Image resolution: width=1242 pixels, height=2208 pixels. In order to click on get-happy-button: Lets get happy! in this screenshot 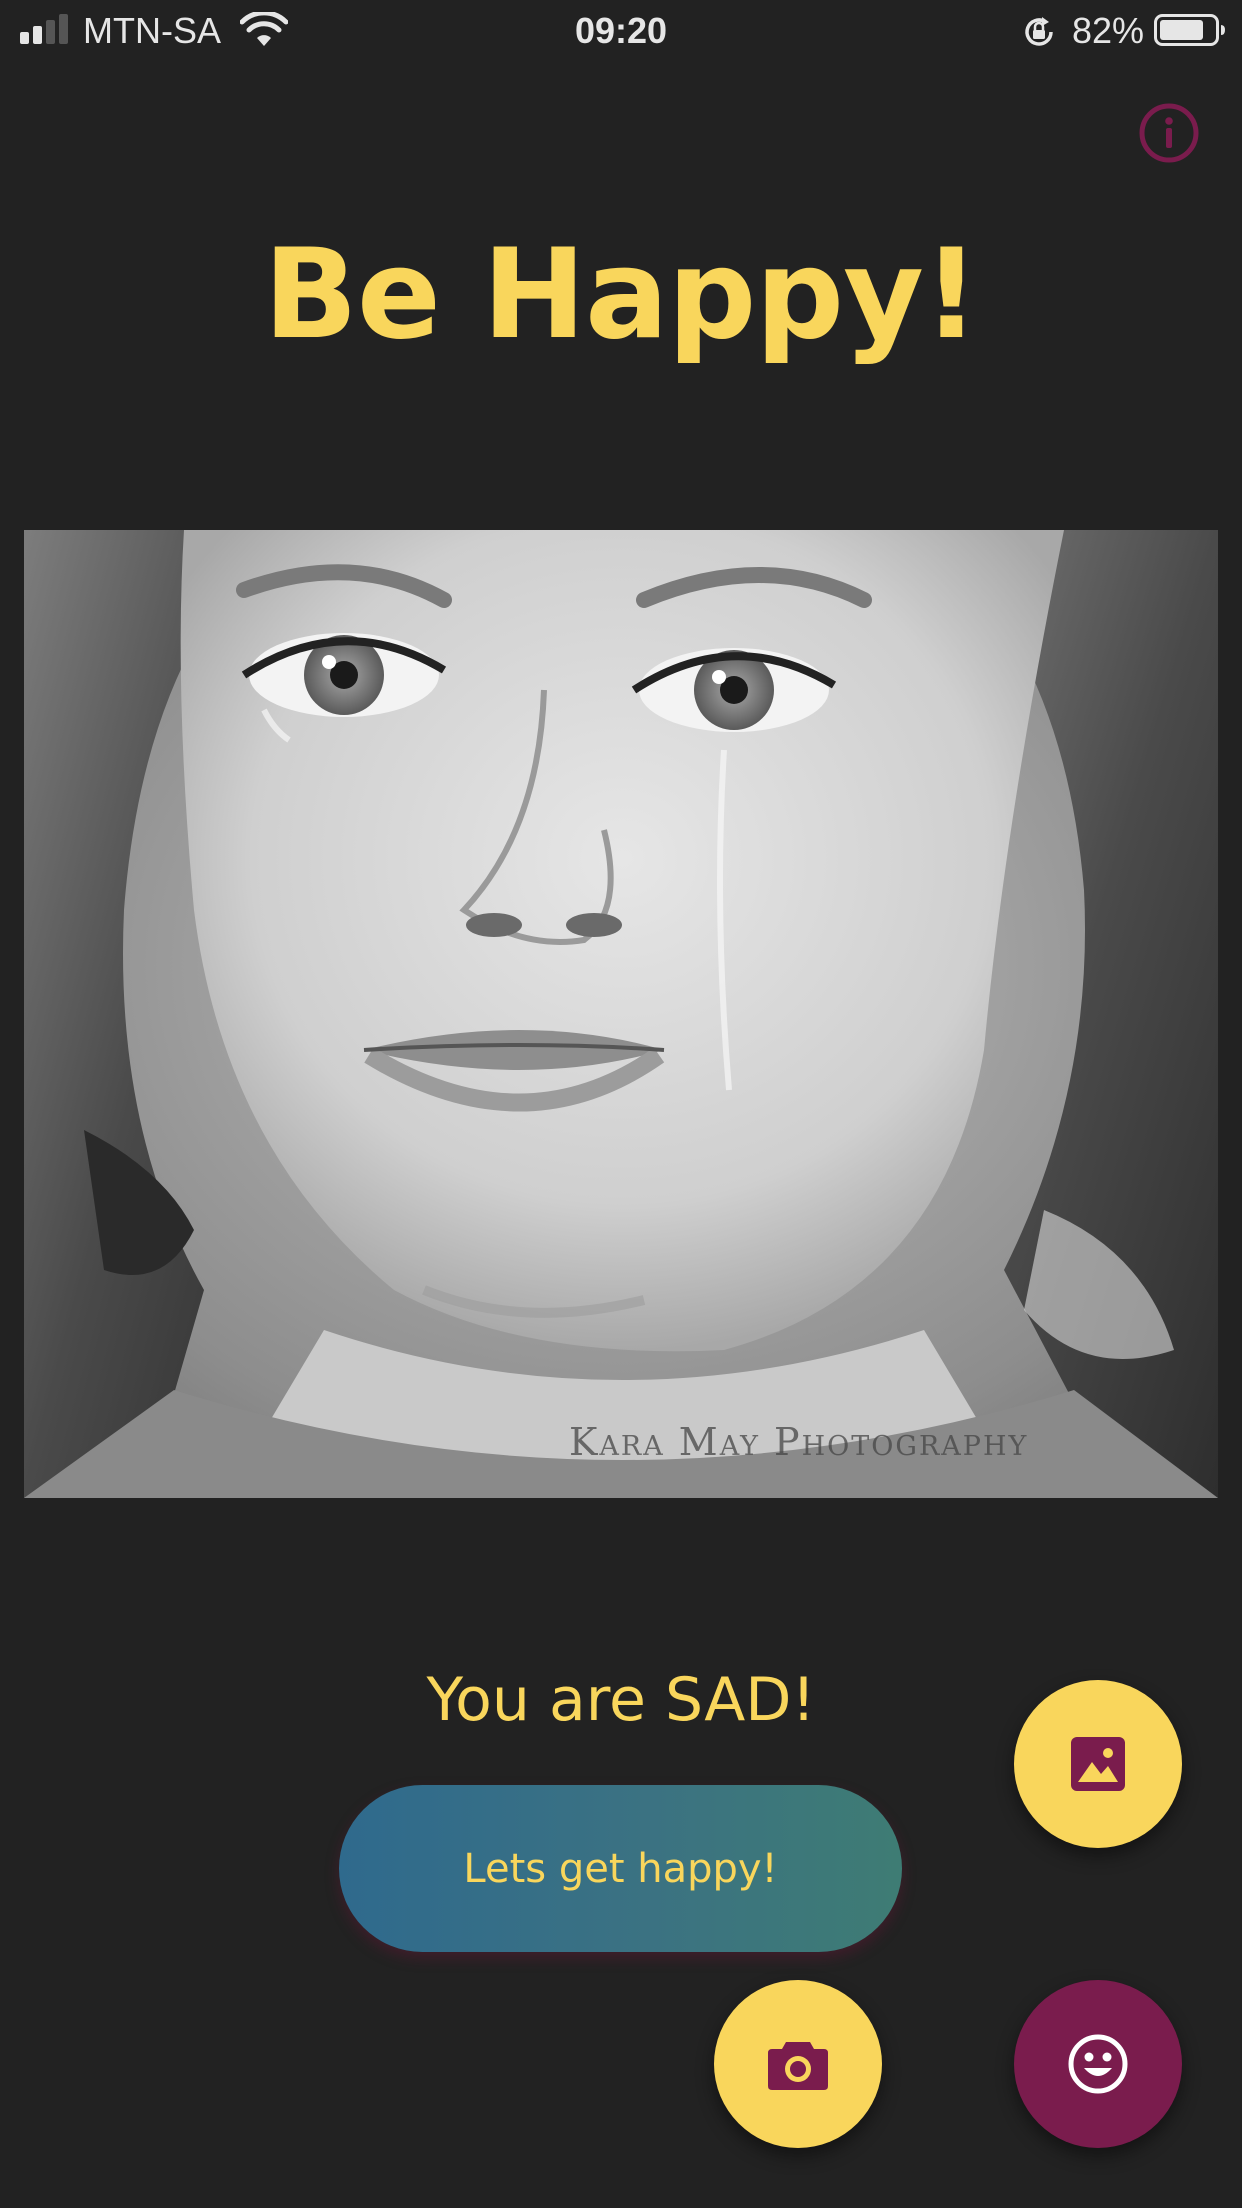, I will do `click(620, 1868)`.